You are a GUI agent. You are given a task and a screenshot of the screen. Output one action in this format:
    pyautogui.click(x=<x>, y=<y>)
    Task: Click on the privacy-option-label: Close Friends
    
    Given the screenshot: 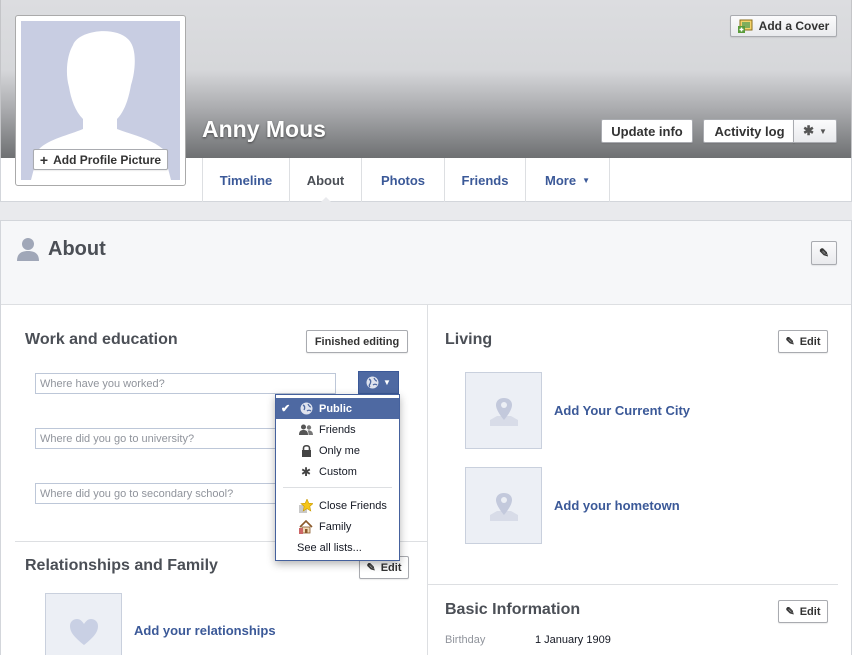 What is the action you would take?
    pyautogui.click(x=353, y=505)
    